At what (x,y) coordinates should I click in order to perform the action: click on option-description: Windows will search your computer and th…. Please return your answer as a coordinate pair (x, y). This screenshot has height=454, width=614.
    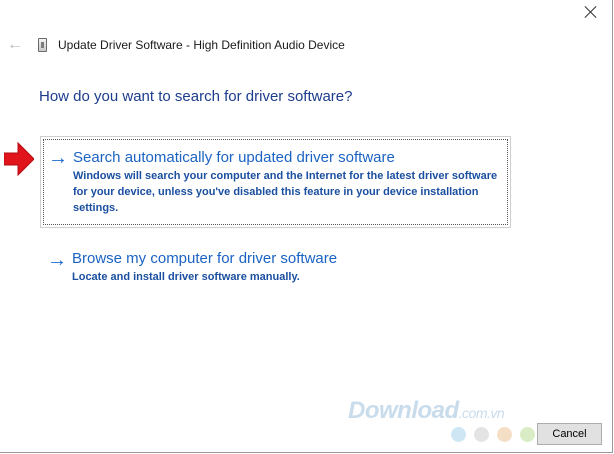
    Looking at the image, I should click on (285, 192).